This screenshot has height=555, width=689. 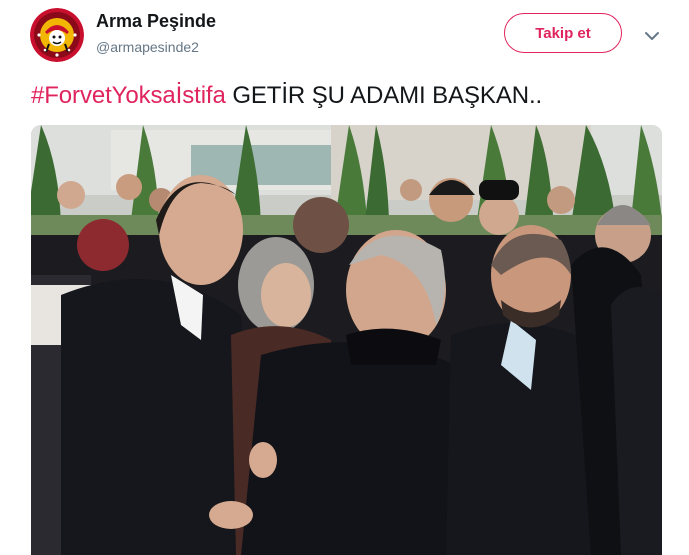 What do you see at coordinates (128, 95) in the screenshot?
I see `hashtag-link: #ForvetYoksaİstifa` at bounding box center [128, 95].